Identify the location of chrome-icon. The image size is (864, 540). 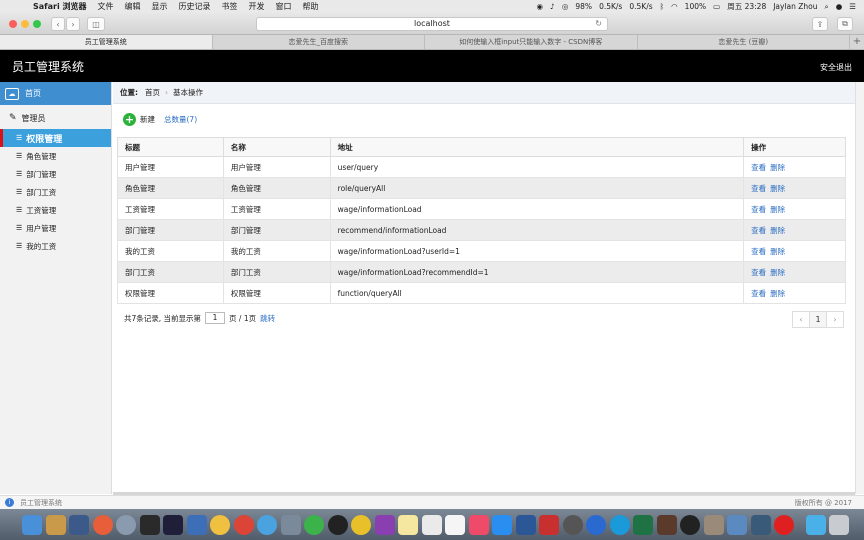
(243, 524).